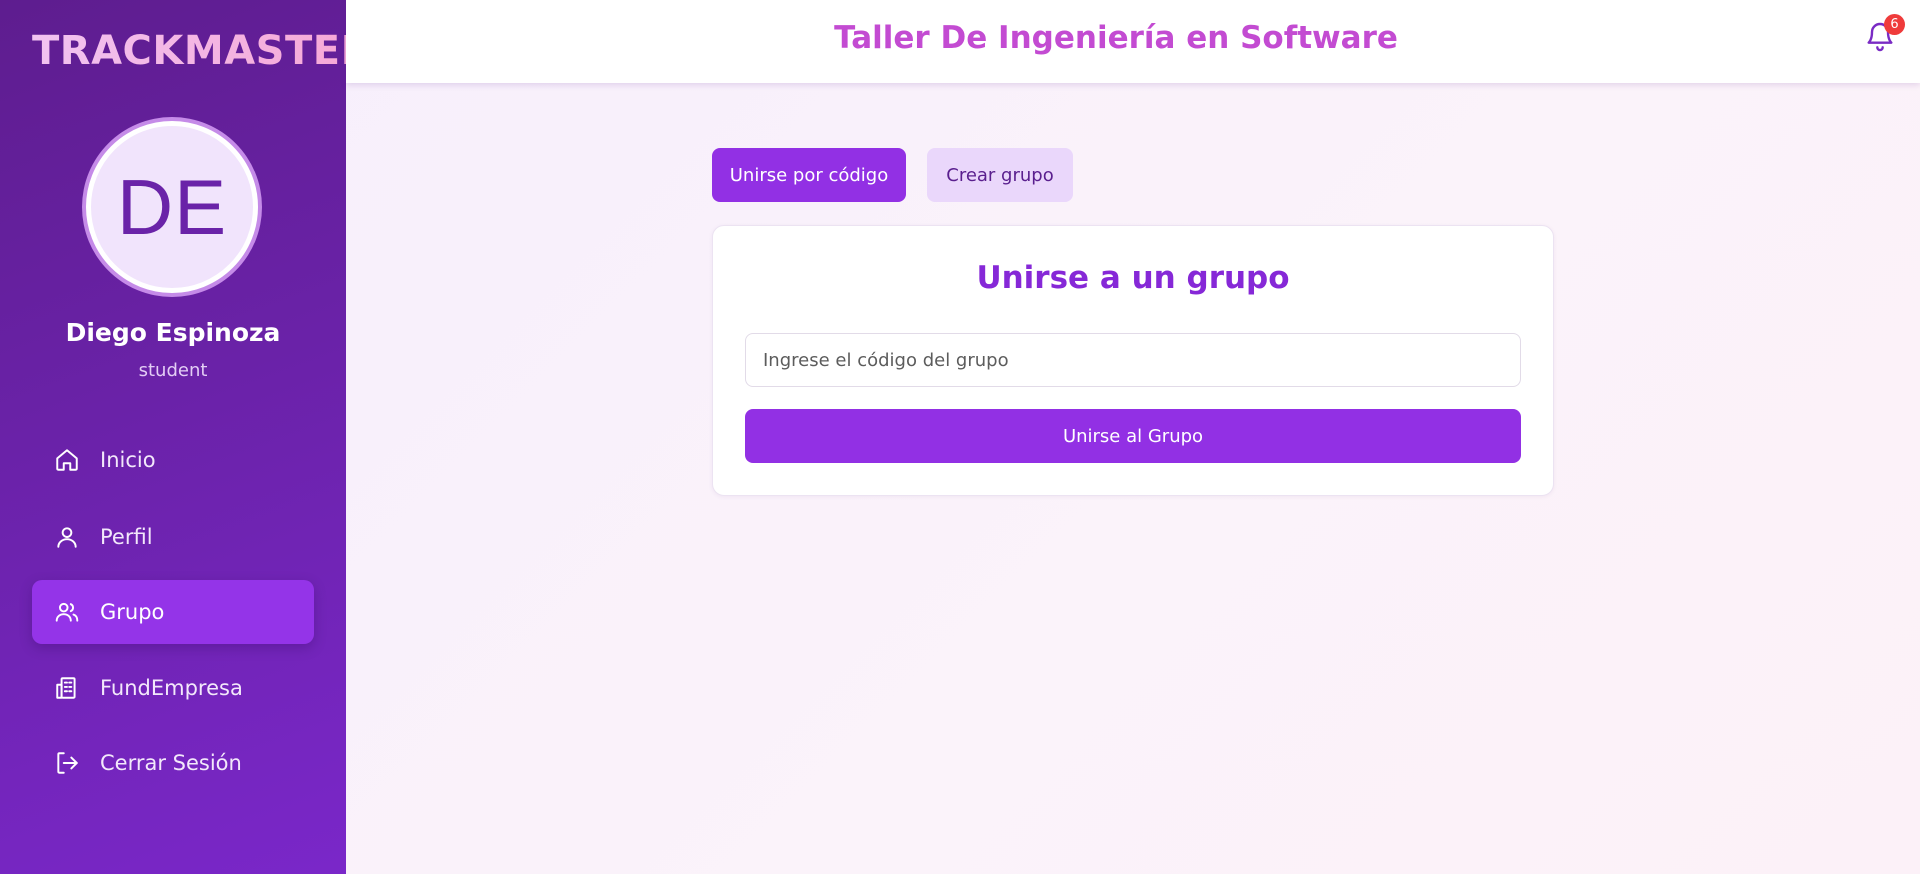 This screenshot has width=1920, height=874. I want to click on join-group-card: Unirse a un grupo Unirse al Grupo, so click(1133, 360).